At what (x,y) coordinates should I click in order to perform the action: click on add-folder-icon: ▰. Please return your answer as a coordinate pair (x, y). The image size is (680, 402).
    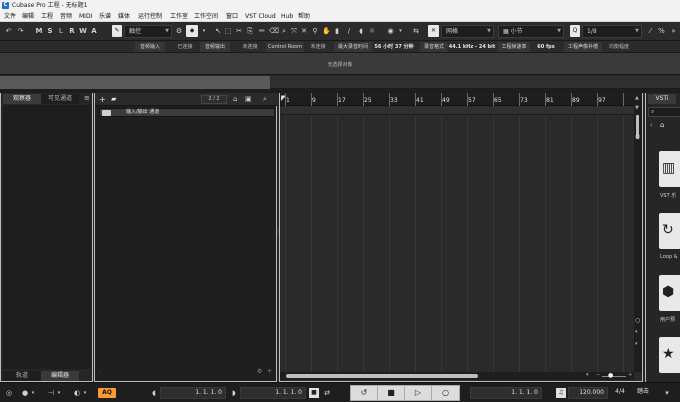
    Looking at the image, I should click on (113, 99).